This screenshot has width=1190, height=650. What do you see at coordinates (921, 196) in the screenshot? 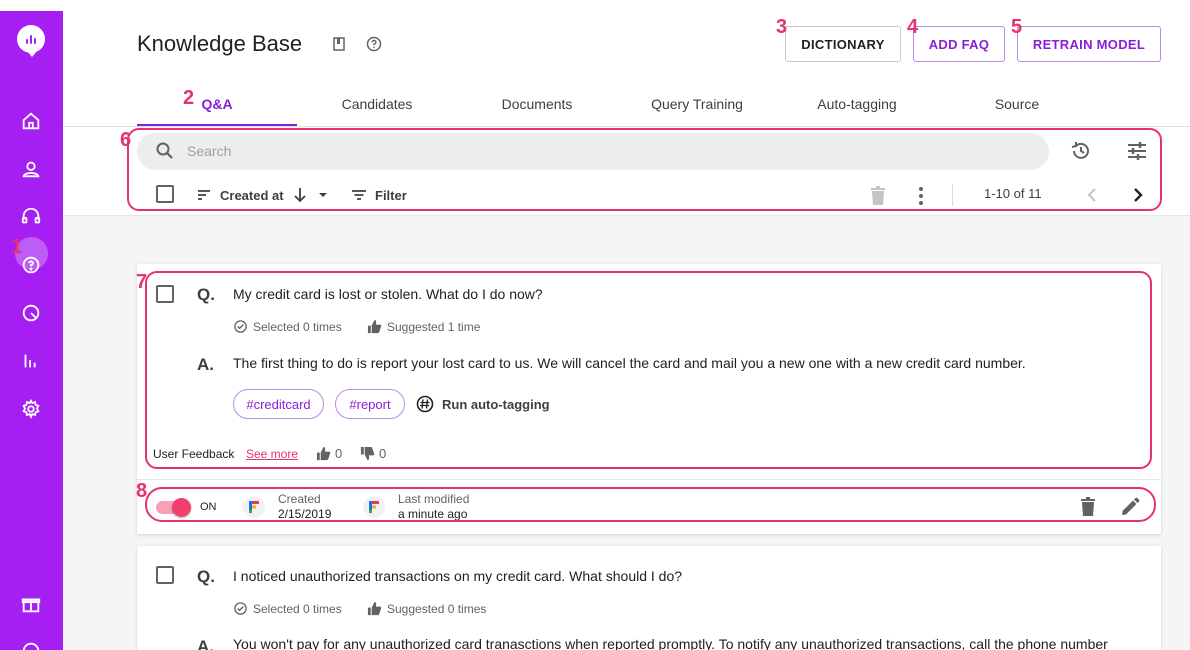
I see `more-vert-icon` at bounding box center [921, 196].